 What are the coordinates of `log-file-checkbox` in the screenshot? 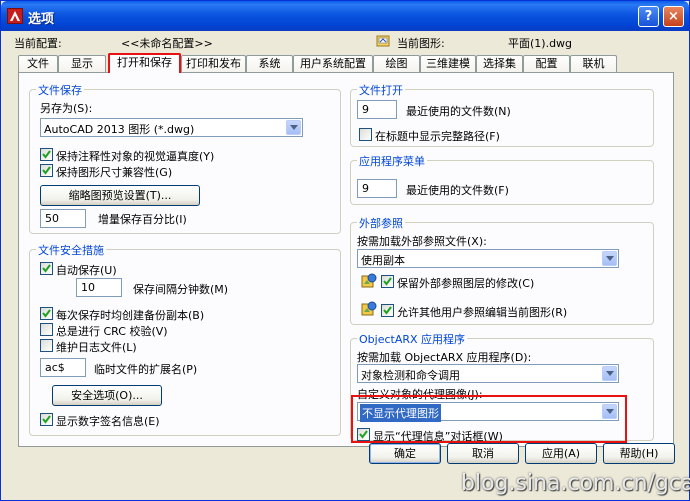 It's located at (46, 345).